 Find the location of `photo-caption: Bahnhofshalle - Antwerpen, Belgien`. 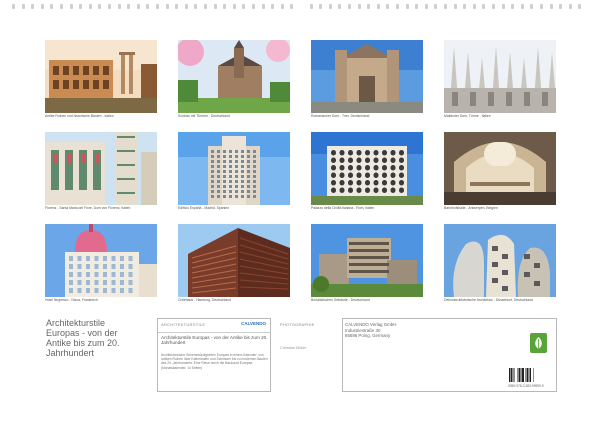

photo-caption: Bahnhofshalle - Antwerpen, Belgien is located at coordinates (471, 208).